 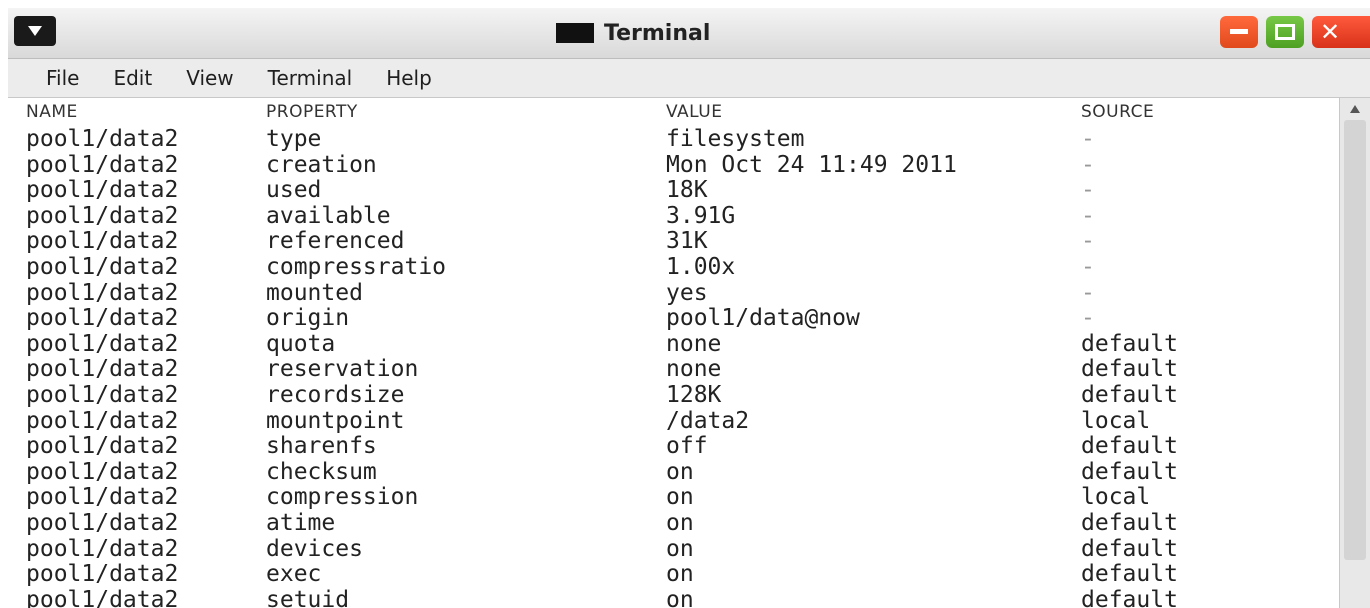 I want to click on row-property: devices, so click(x=314, y=548).